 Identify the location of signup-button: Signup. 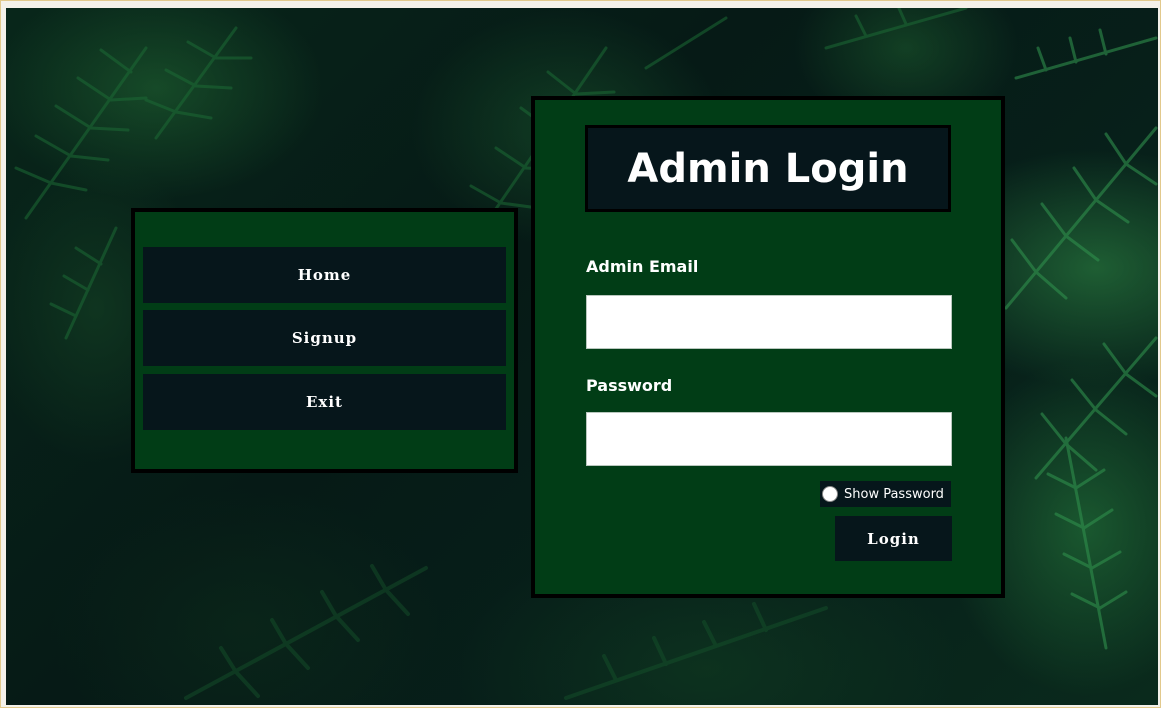
(324, 338).